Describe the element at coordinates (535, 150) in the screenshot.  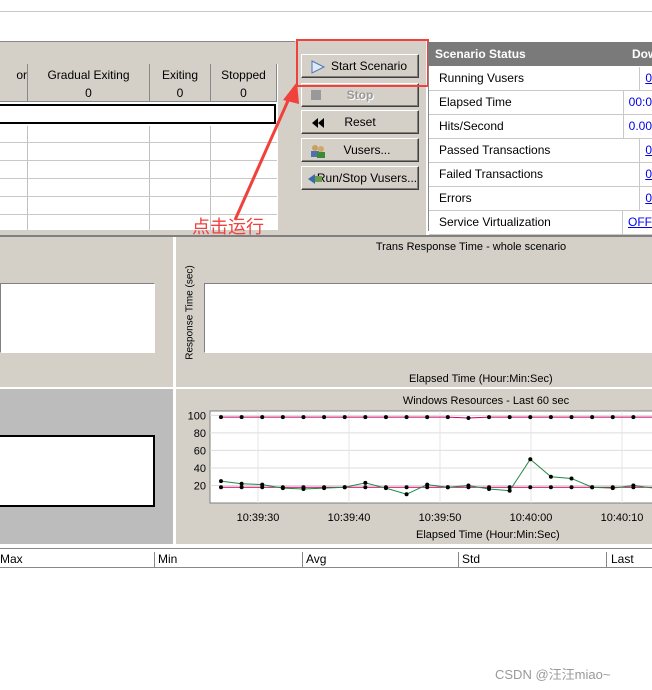
I see `status-name: Passed Transactions` at that location.